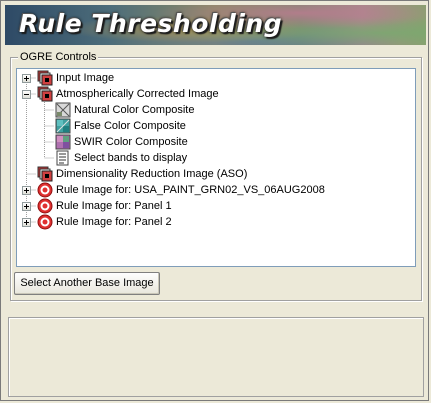 The image size is (431, 403). I want to click on natural-color-composite-icon, so click(63, 110).